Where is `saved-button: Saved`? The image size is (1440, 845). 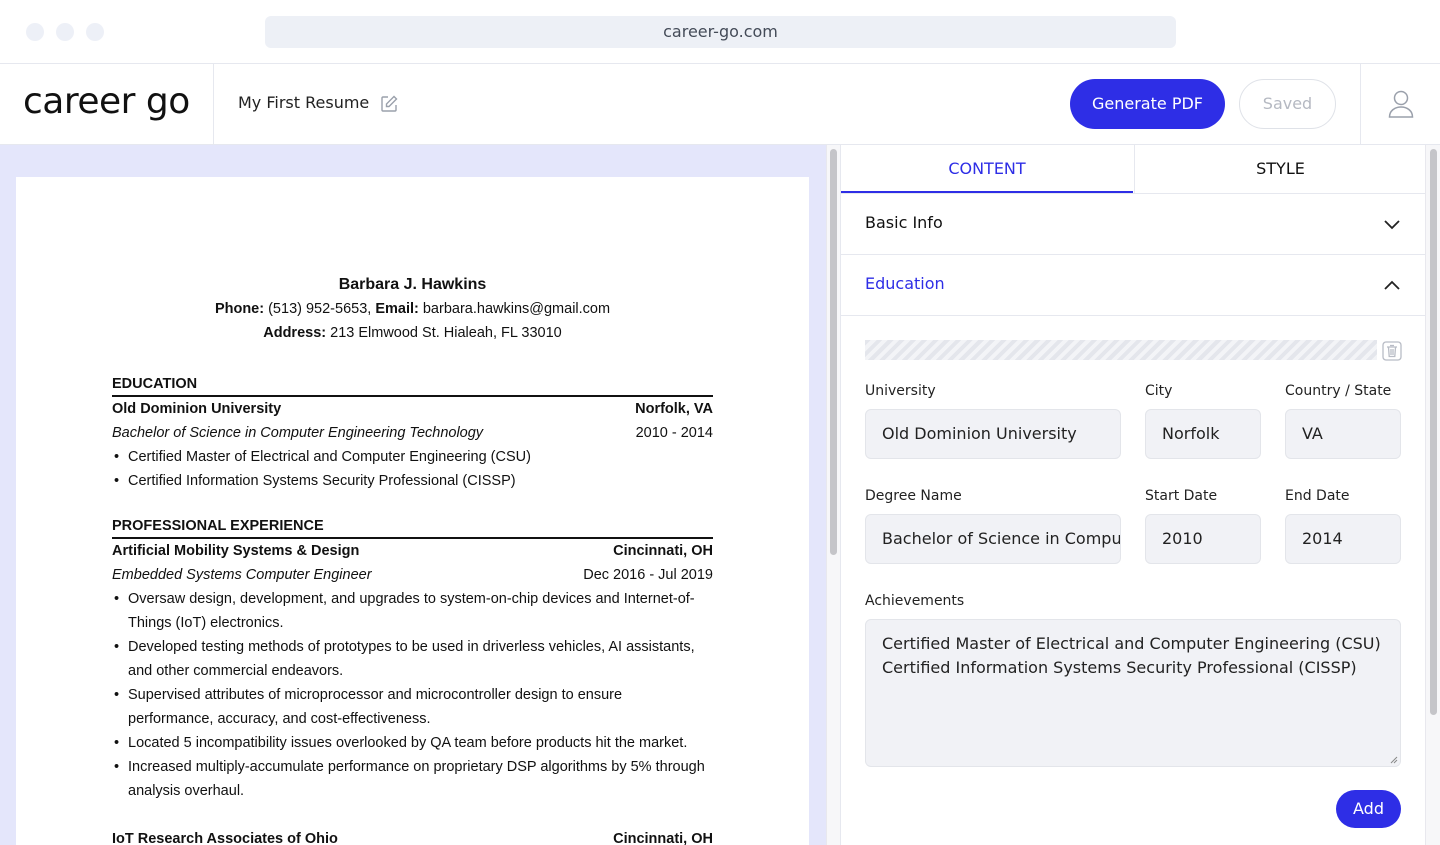
saved-button: Saved is located at coordinates (1287, 104).